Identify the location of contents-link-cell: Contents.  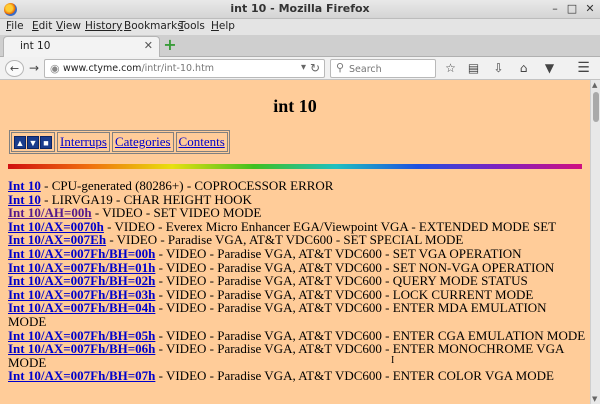
(201, 142).